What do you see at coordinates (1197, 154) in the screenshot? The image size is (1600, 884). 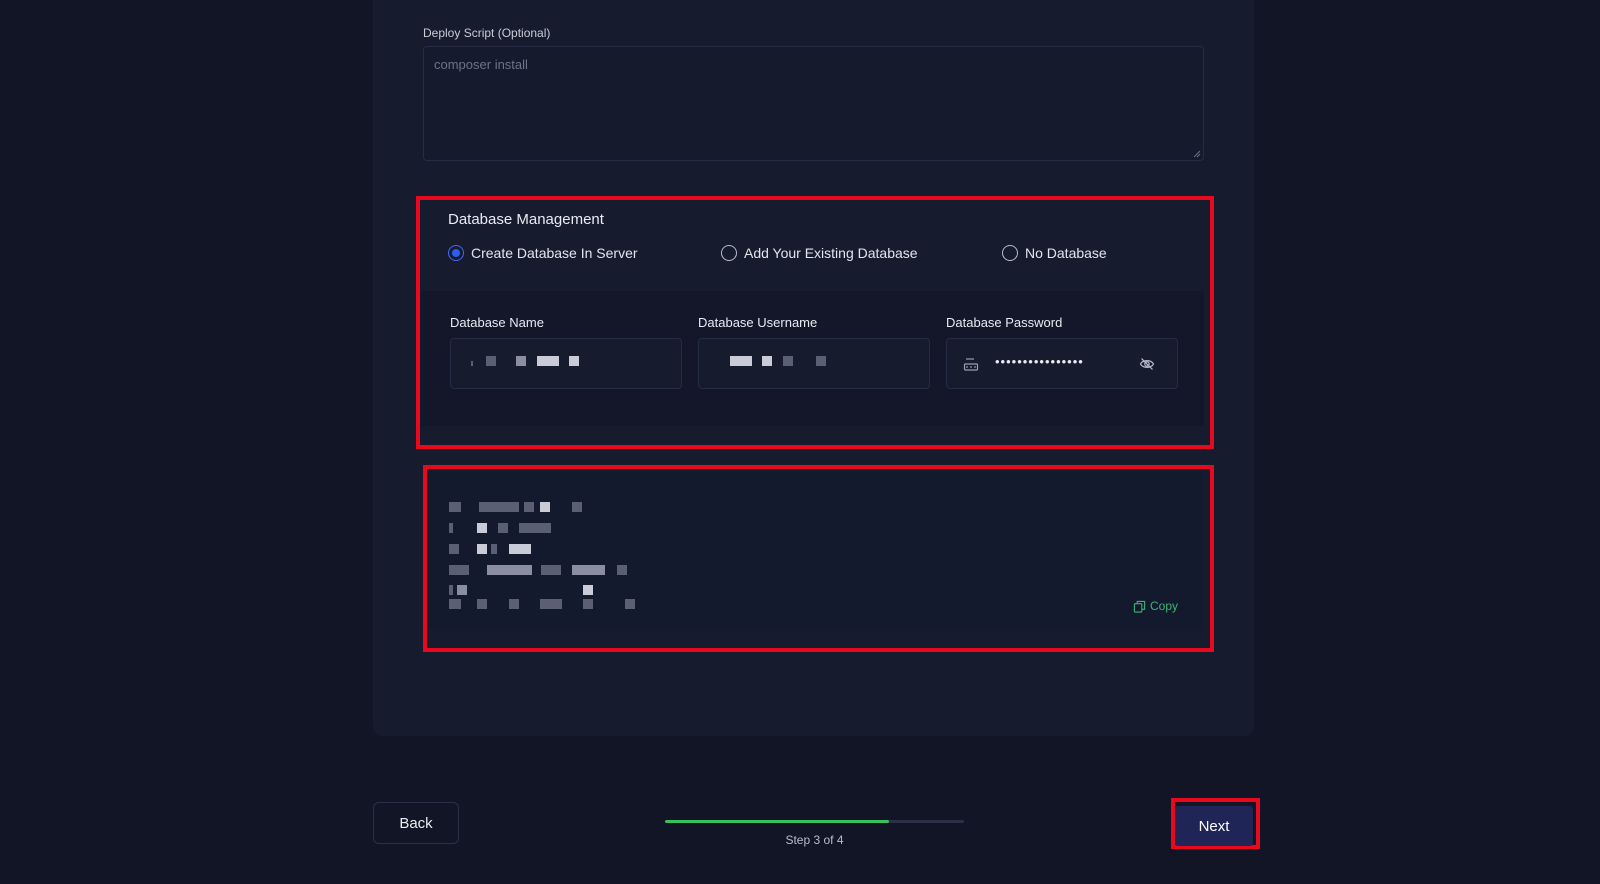 I see `resize-handle-icon` at bounding box center [1197, 154].